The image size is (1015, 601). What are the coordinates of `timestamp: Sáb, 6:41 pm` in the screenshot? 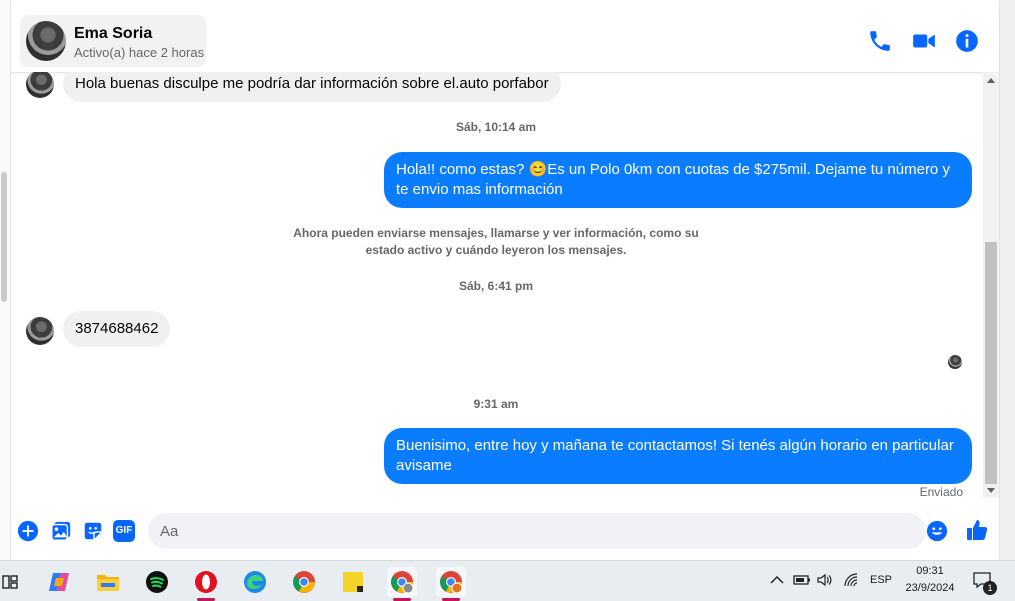 It's located at (496, 286).